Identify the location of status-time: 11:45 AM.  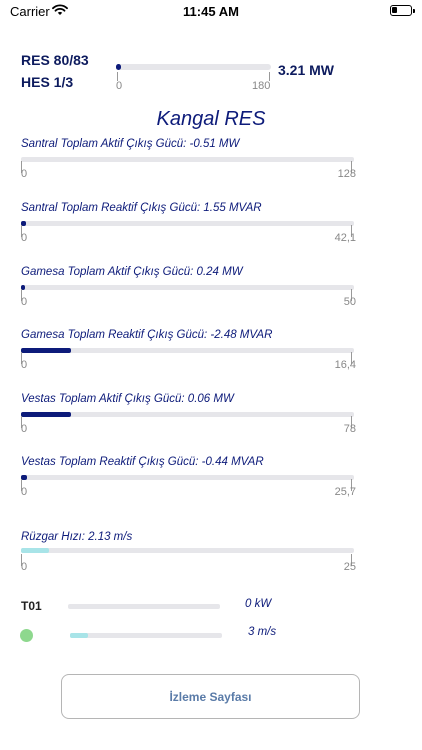
(211, 11).